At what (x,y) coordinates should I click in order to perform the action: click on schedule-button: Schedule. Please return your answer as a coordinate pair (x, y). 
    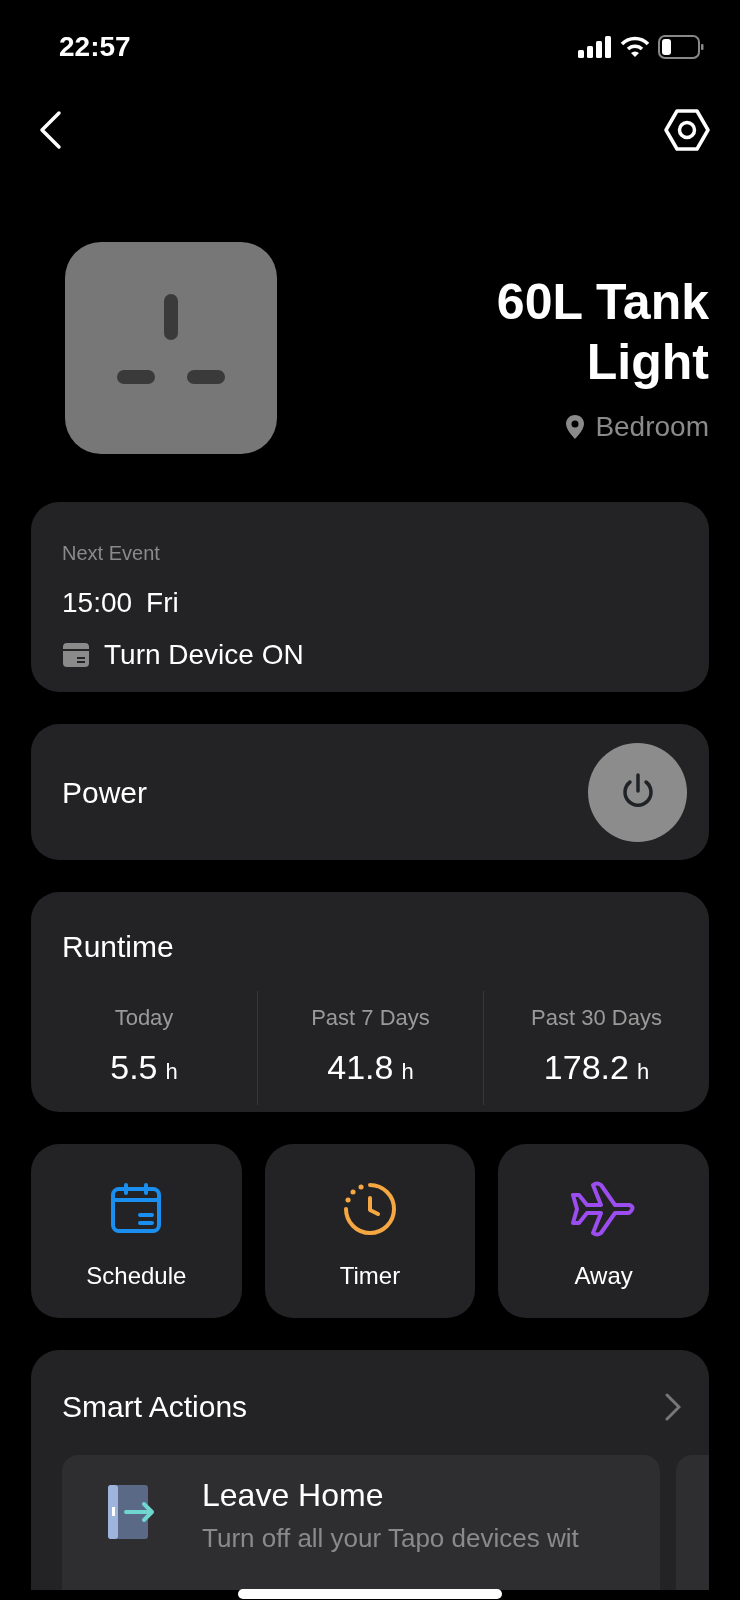
    Looking at the image, I should click on (136, 1231).